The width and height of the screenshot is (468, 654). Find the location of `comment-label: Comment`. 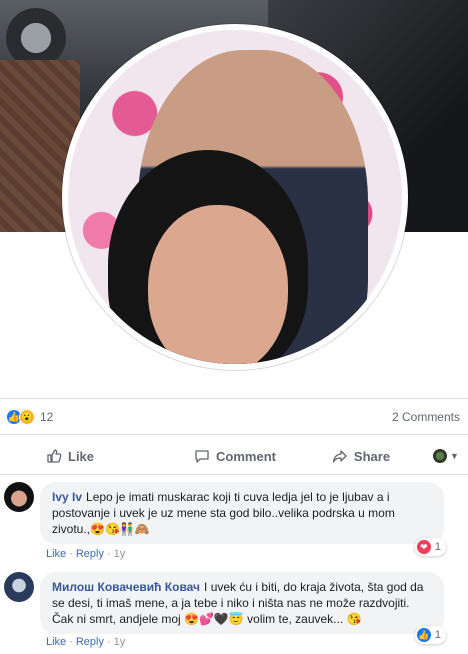

comment-label: Comment is located at coordinates (246, 456).